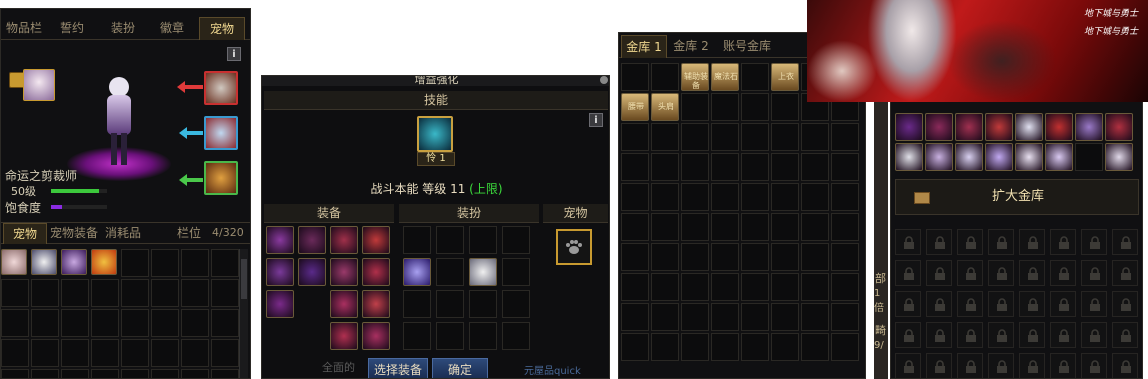 This screenshot has height=379, width=1148. What do you see at coordinates (1018, 197) in the screenshot?
I see `expand-vault-button: 扩大金库` at bounding box center [1018, 197].